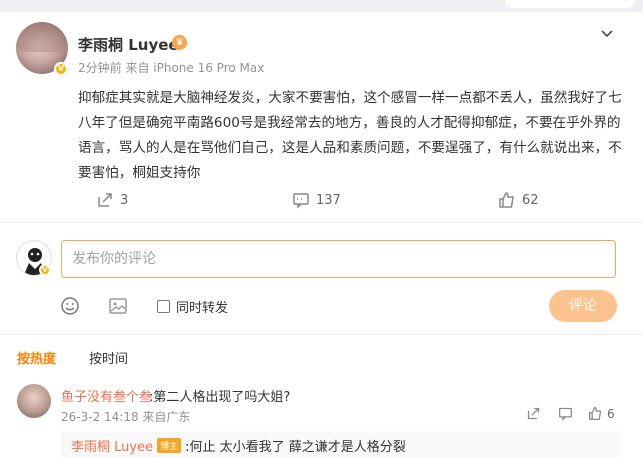 This screenshot has width=643, height=457. I want to click on blogger-tag: 博主, so click(169, 445).